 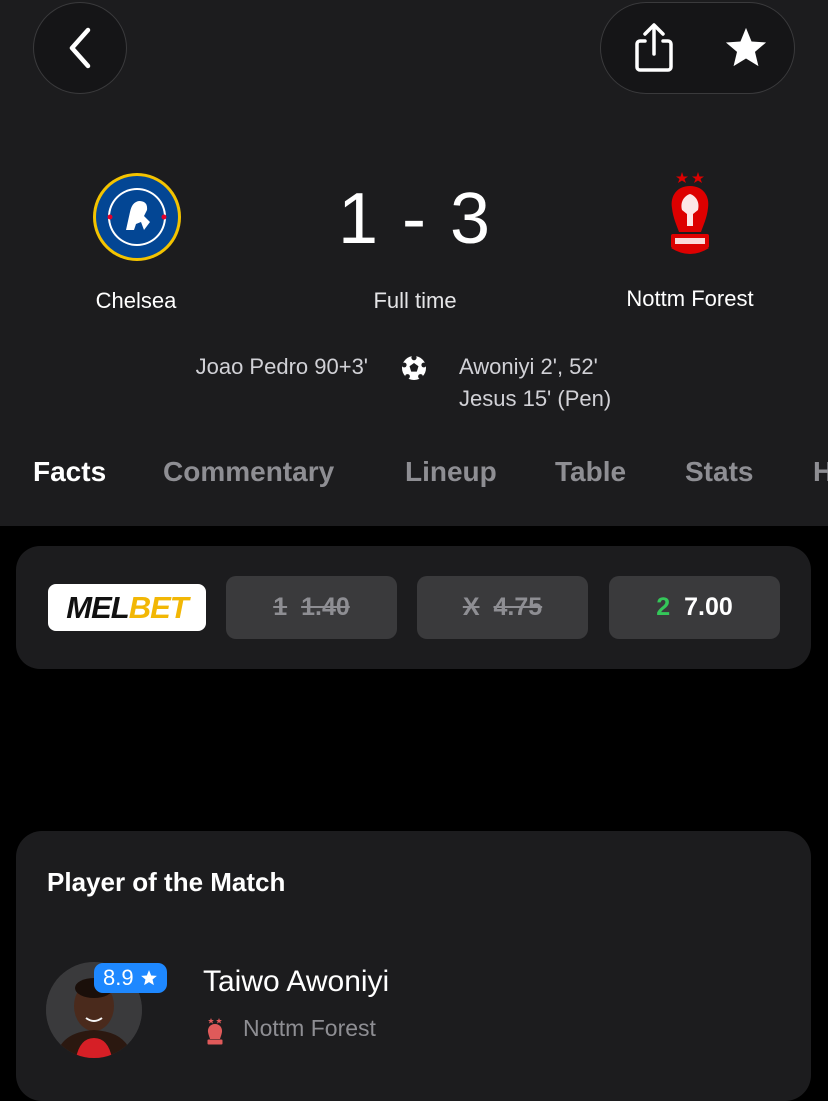 I want to click on match-status: Full time, so click(x=415, y=300).